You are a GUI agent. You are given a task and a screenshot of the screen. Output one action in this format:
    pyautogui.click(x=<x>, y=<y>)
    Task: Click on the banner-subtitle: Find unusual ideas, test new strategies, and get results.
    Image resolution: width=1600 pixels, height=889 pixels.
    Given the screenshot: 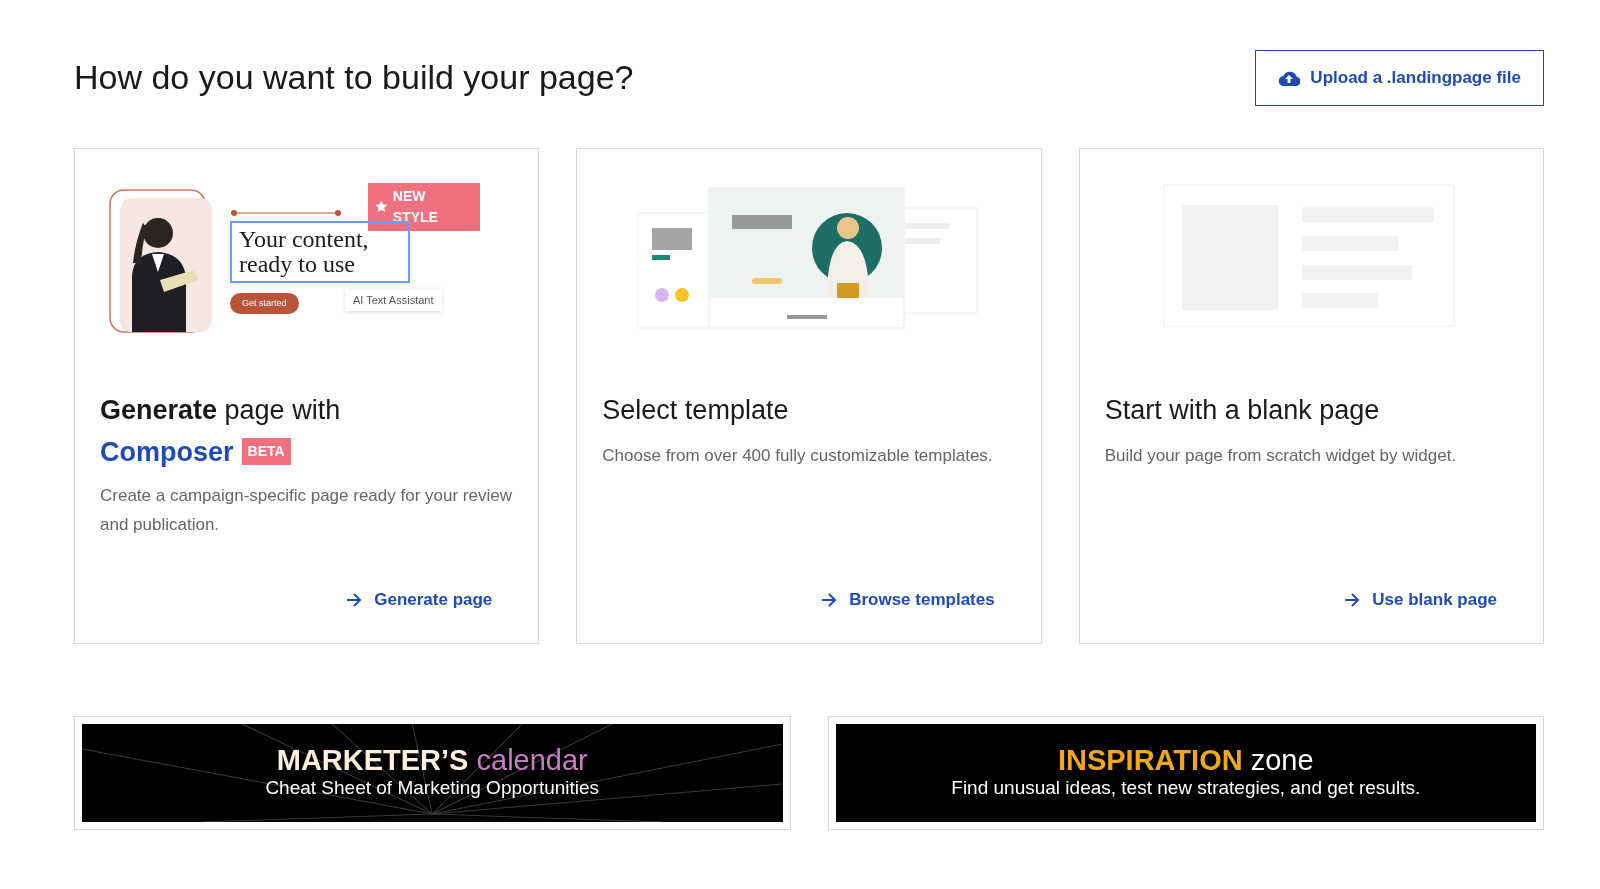 What is the action you would take?
    pyautogui.click(x=1186, y=788)
    